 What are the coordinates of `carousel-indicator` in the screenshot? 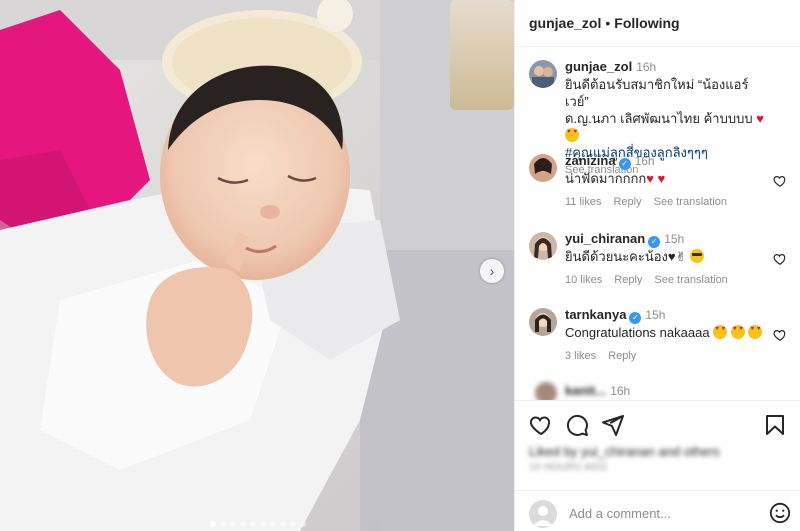 It's located at (258, 524).